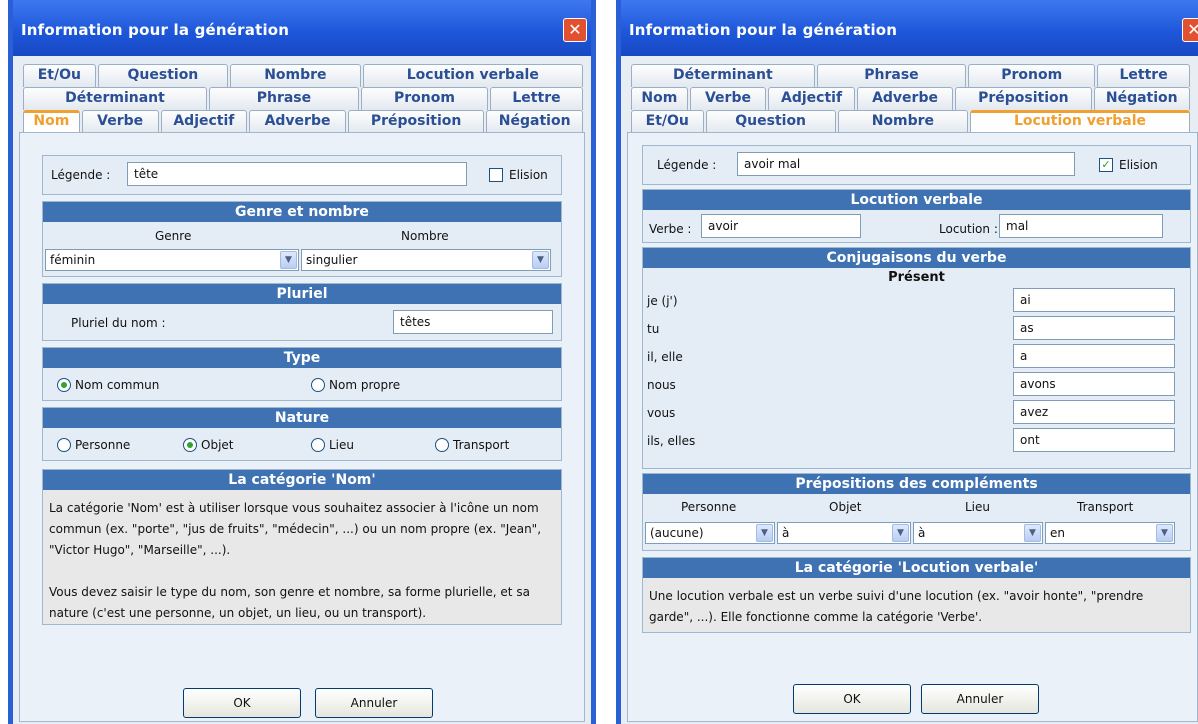 This screenshot has height=724, width=1198. What do you see at coordinates (653, 329) in the screenshot?
I see `pronoun-label: tu` at bounding box center [653, 329].